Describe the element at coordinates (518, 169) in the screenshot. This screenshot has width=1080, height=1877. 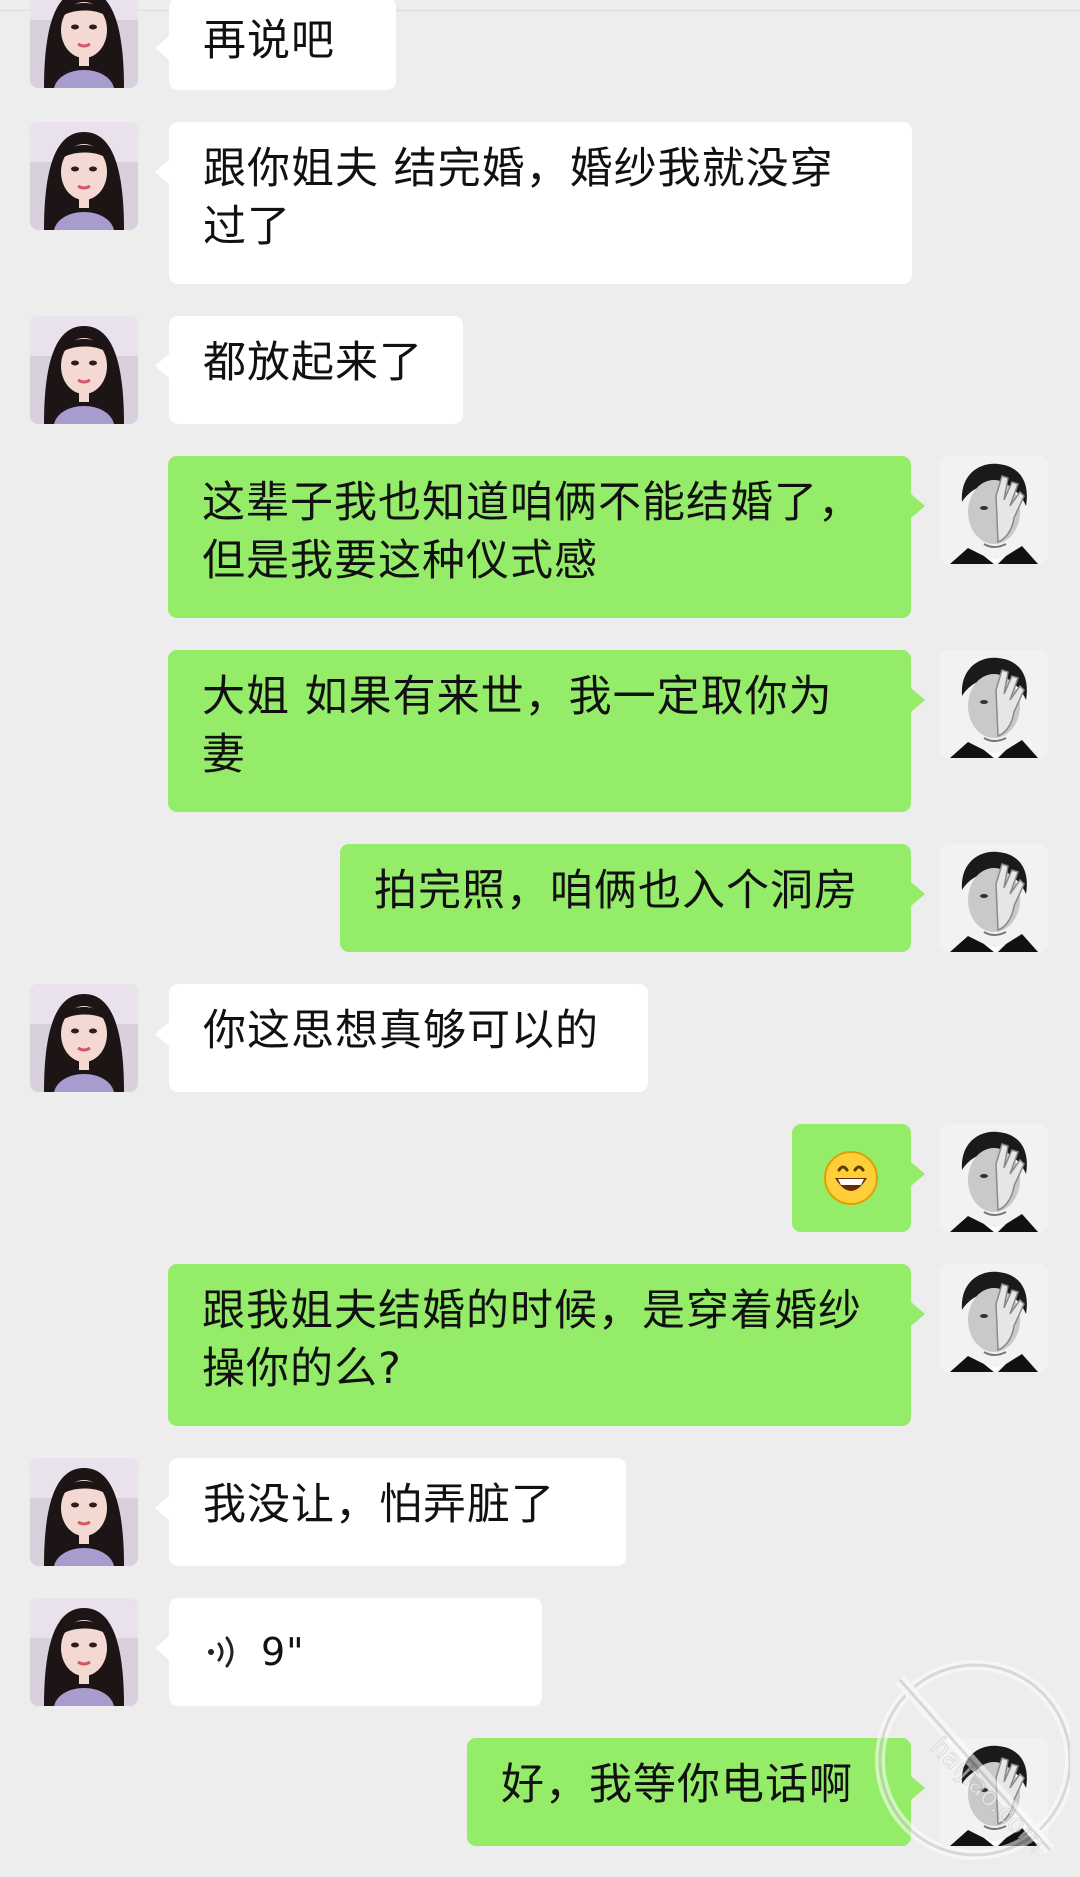
I see `message-text-line: 跟你姐夫 结完婚，婚纱我就没穿` at that location.